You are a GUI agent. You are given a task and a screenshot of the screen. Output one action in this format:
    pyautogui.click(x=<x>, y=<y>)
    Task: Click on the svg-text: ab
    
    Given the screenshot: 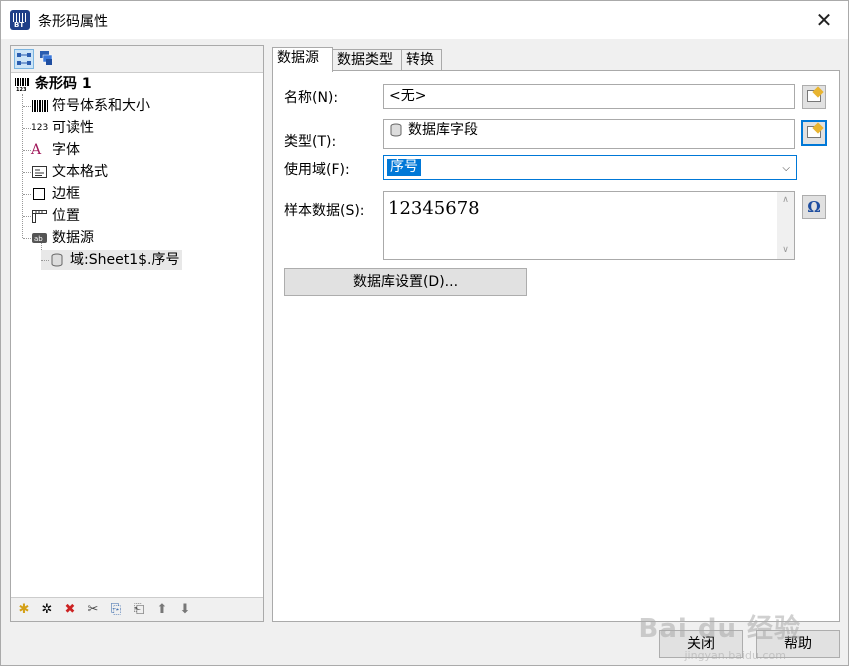 What is the action you would take?
    pyautogui.click(x=38, y=239)
    